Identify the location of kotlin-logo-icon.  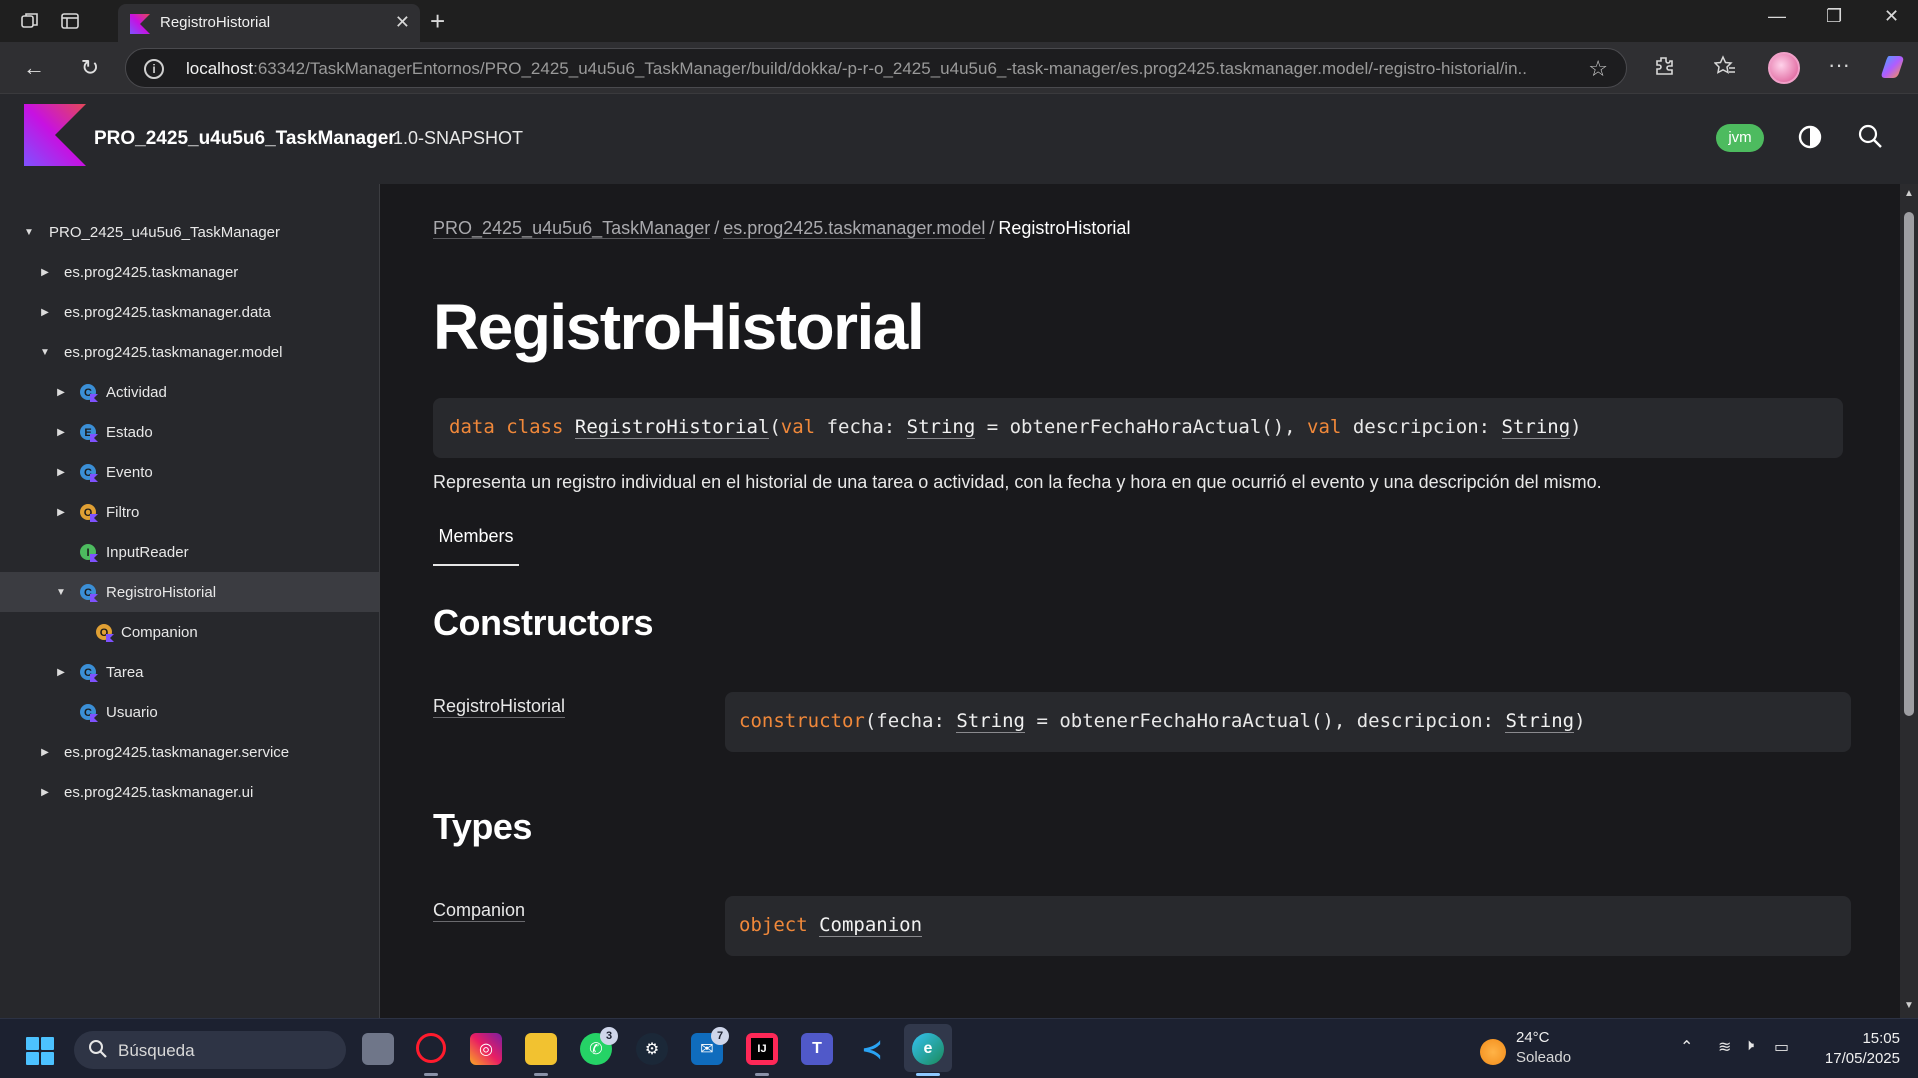
(55, 135).